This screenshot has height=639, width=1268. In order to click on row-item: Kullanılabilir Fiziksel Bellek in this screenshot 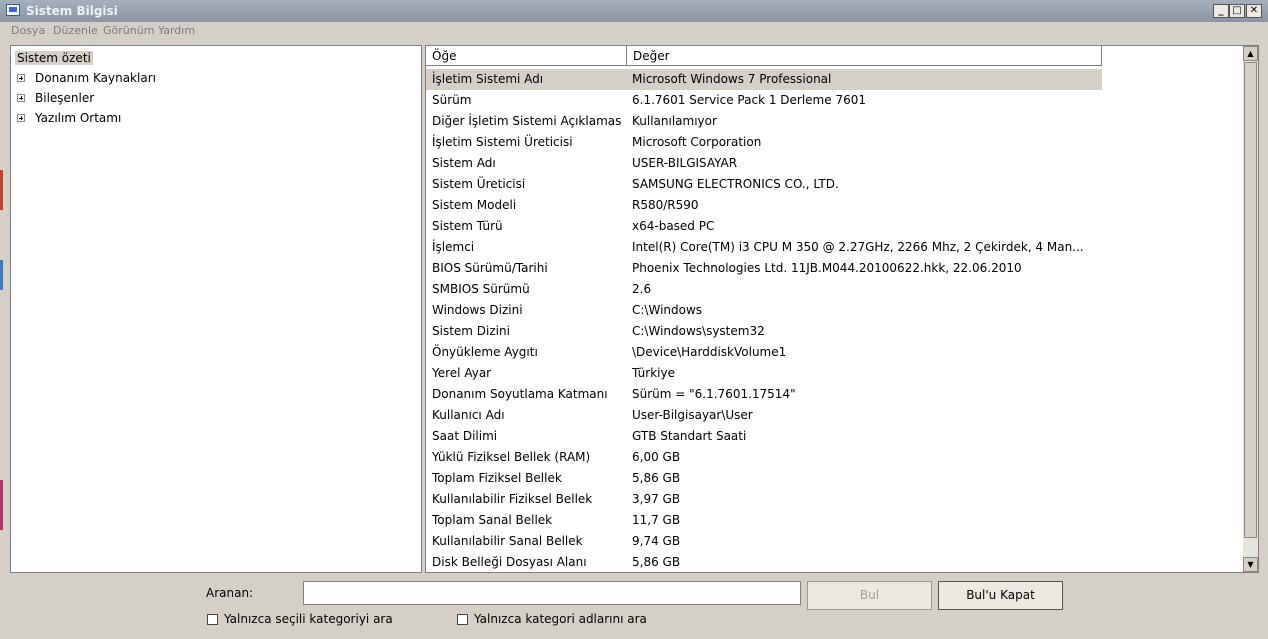, I will do `click(512, 499)`.